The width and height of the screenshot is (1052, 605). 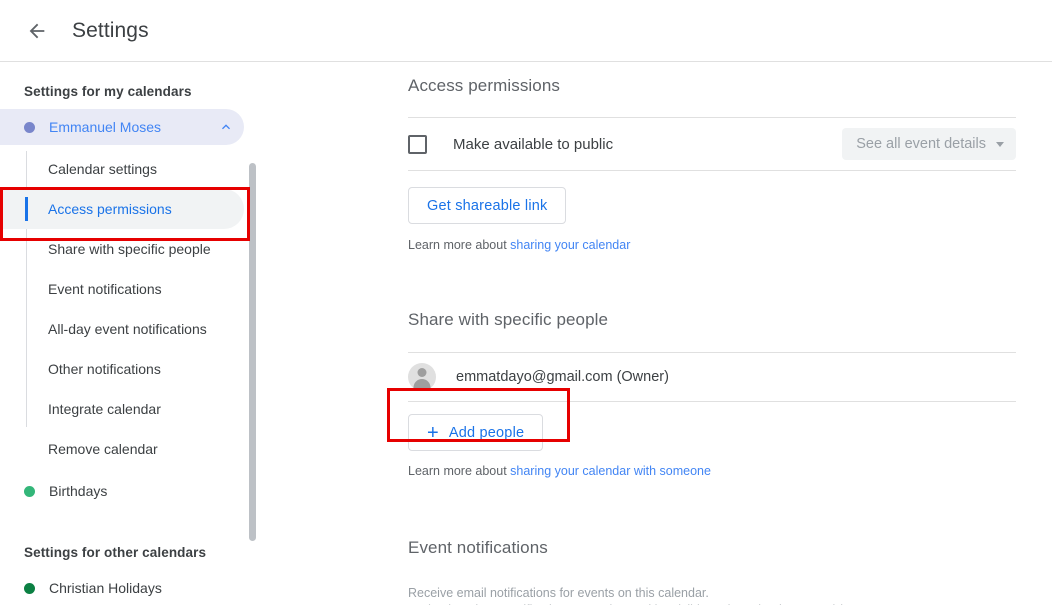 I want to click on sidebar-item-remove-calendar: Remove calendar, so click(x=122, y=449).